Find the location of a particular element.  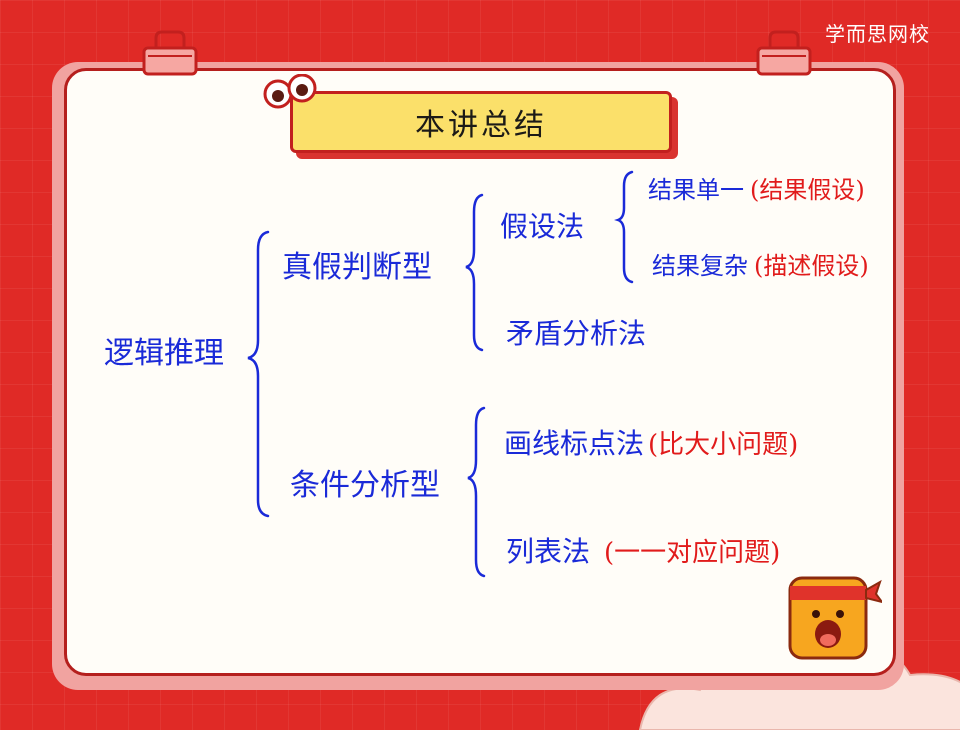

leaf-single-result: 结果单一 (结果假设) is located at coordinates (756, 187).